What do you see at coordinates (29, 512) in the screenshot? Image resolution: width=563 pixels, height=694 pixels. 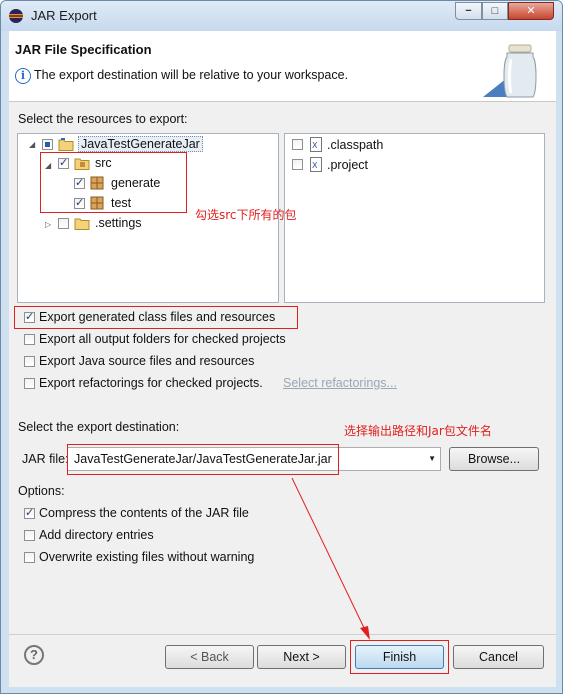 I see `compress-checkbox` at bounding box center [29, 512].